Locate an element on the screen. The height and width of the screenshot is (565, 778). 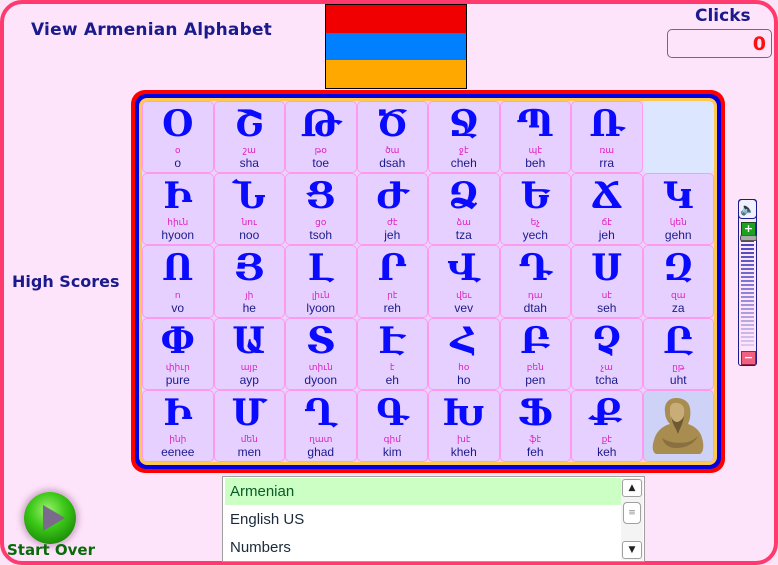
letter-name-latin: vo is located at coordinates (178, 307).